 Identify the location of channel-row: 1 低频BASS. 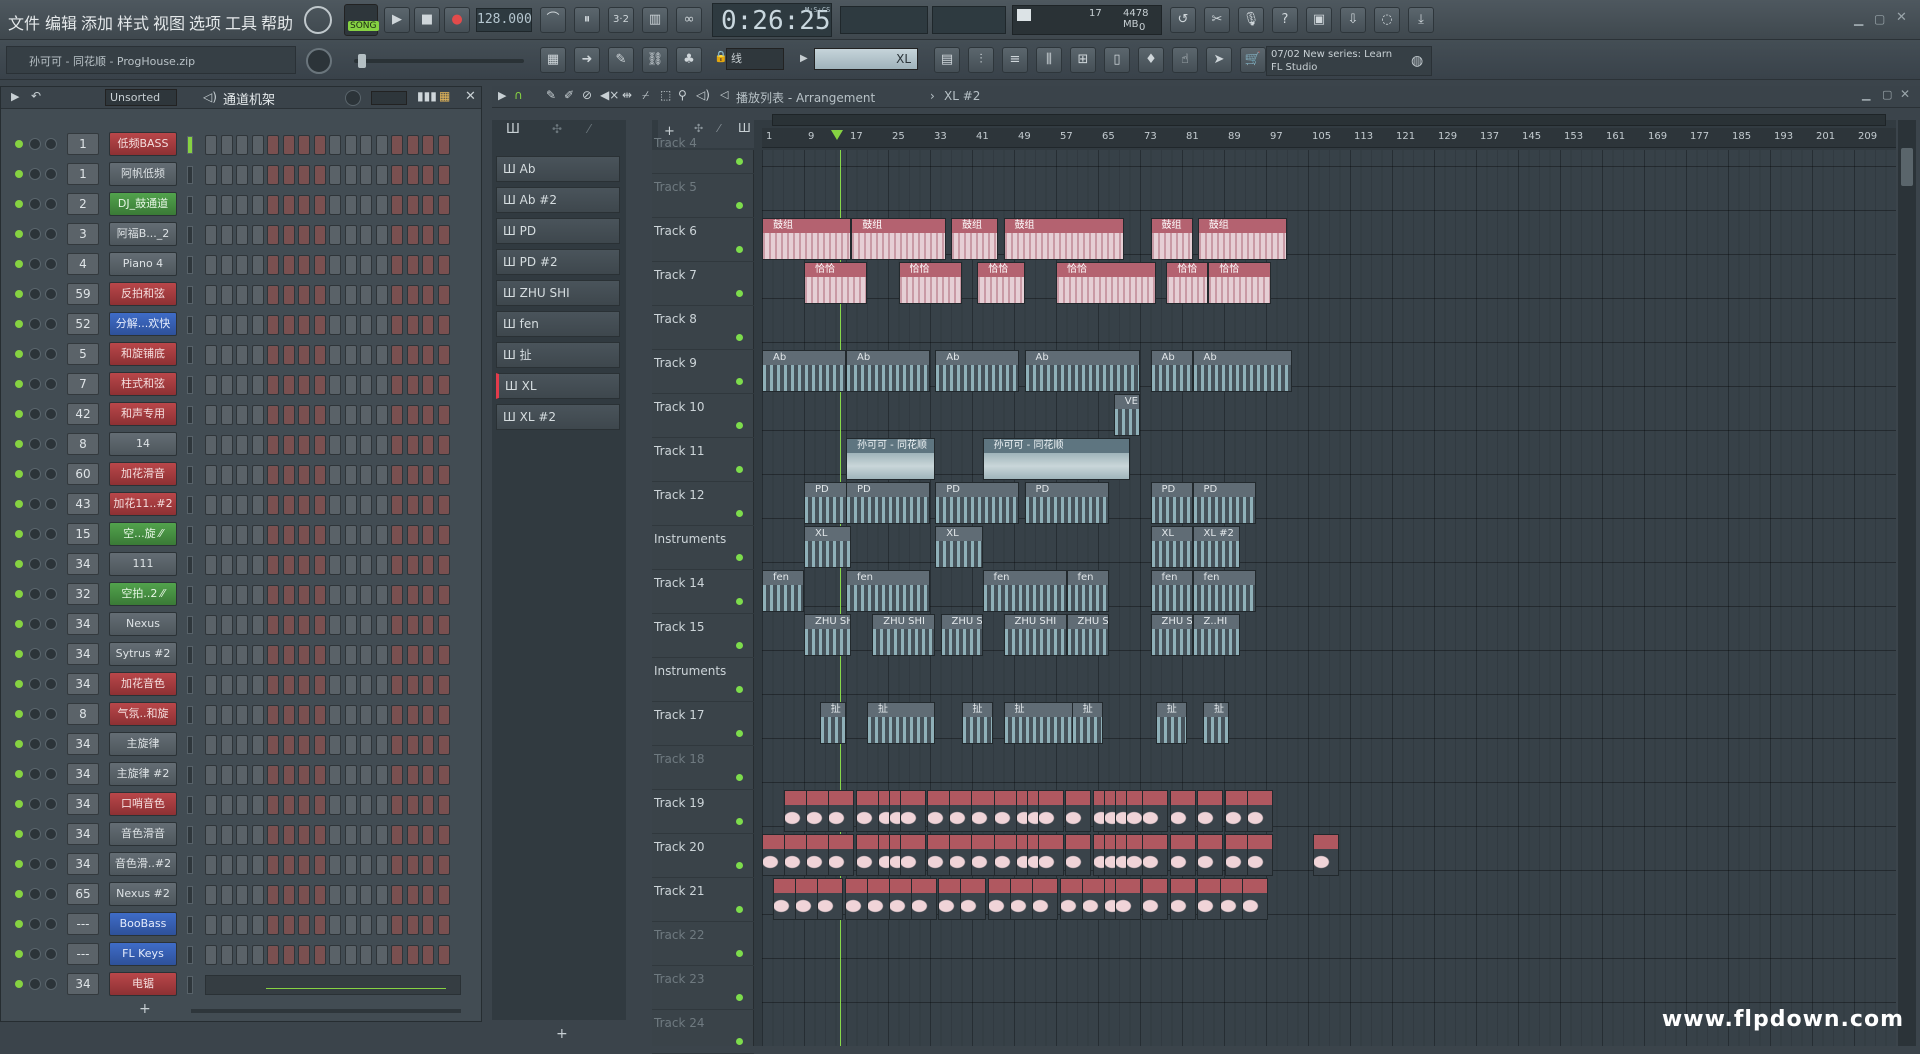
(241, 144).